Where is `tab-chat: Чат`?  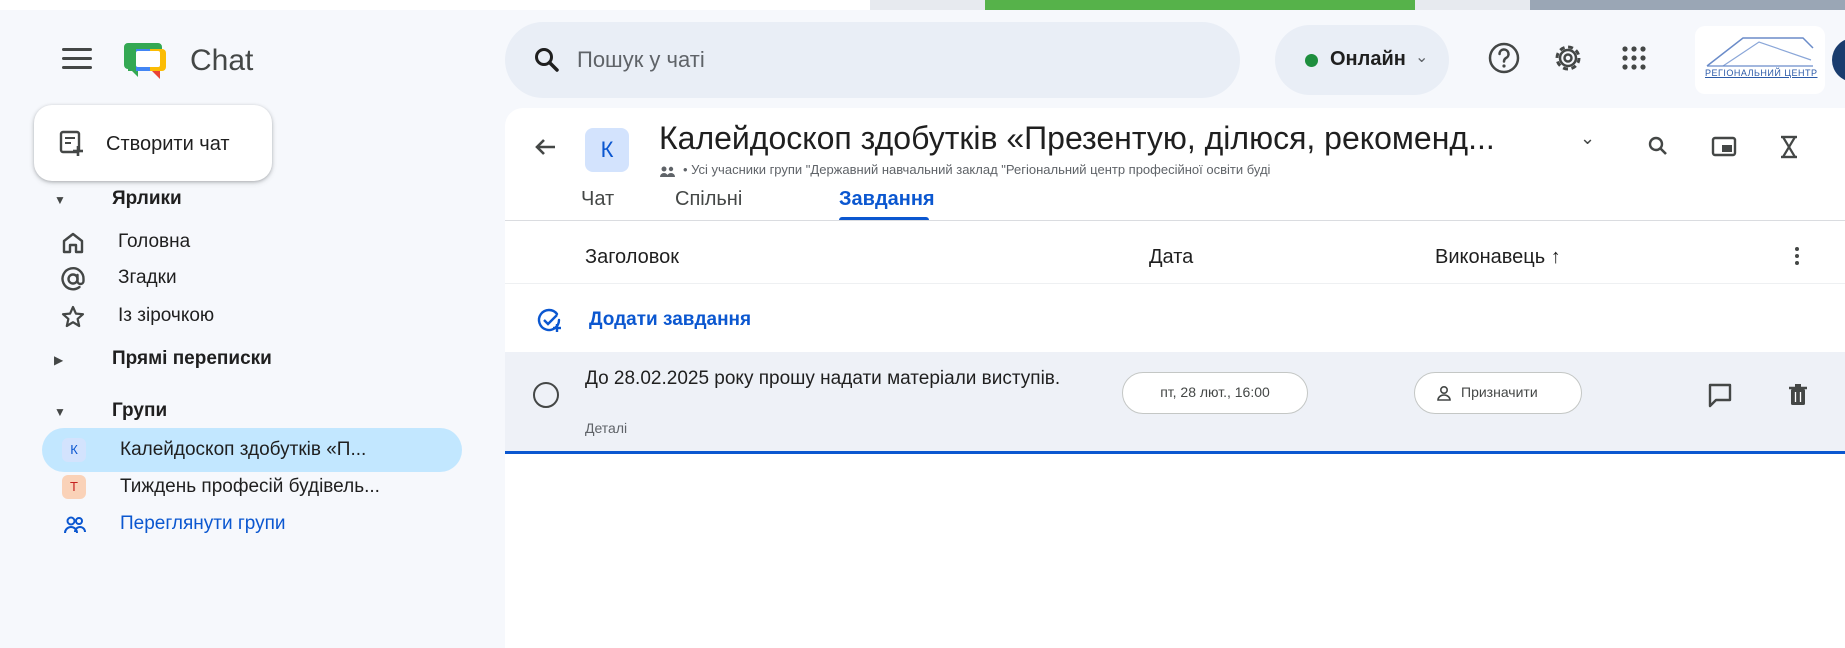
tab-chat: Чат is located at coordinates (597, 199).